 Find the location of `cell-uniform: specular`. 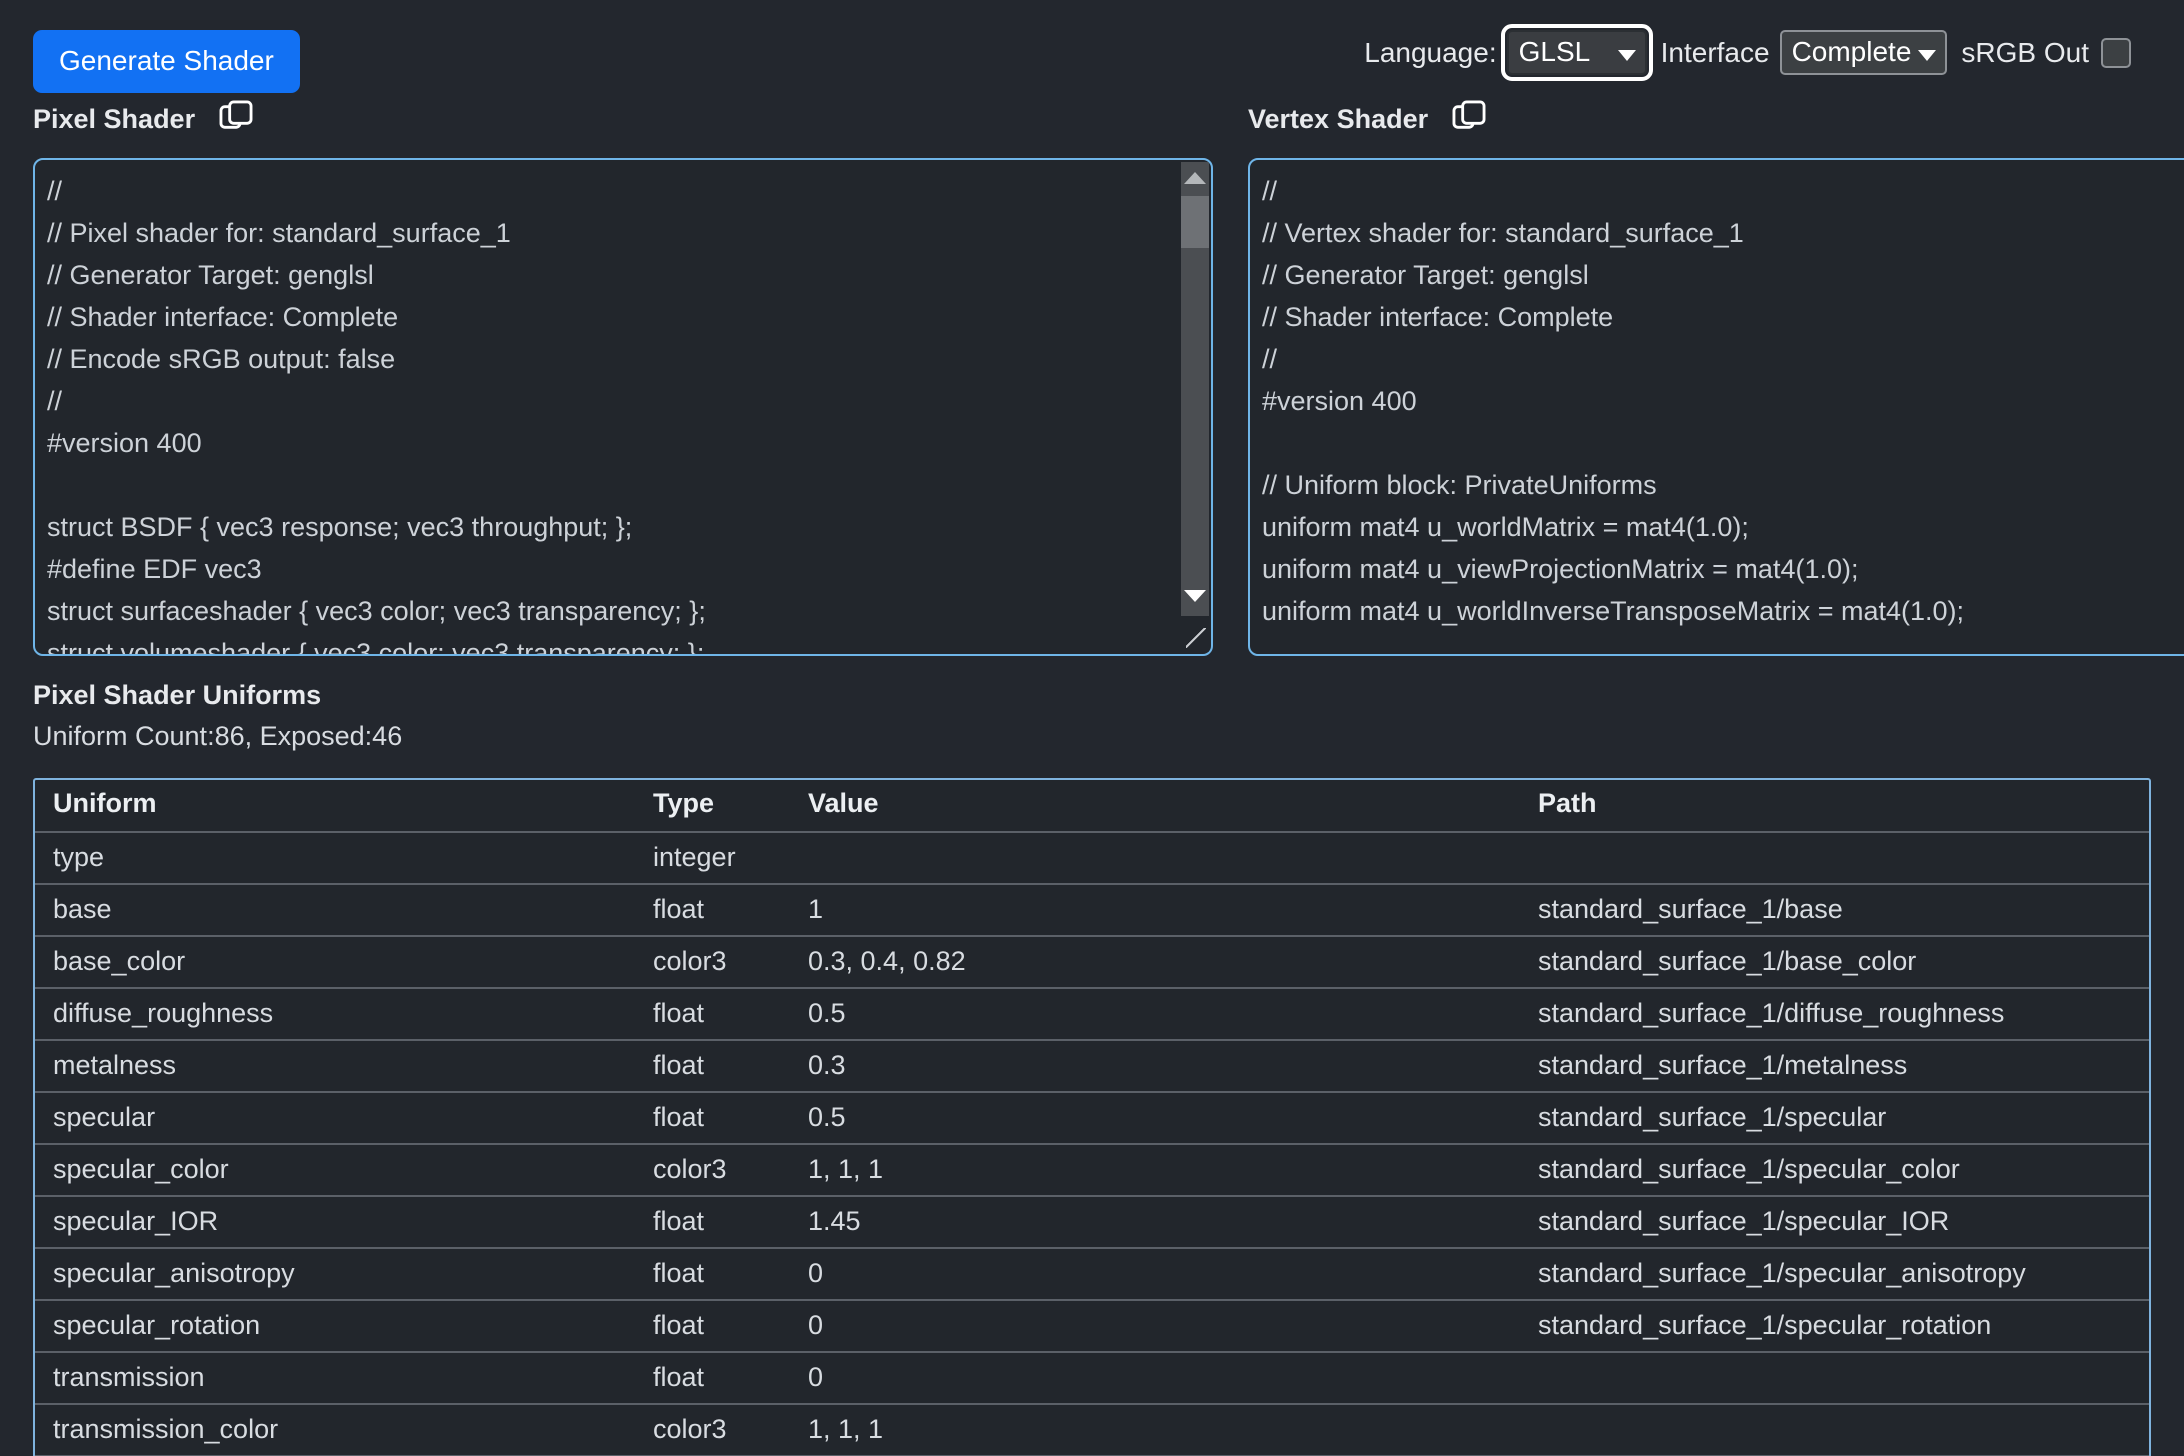

cell-uniform: specular is located at coordinates (335, 1118).